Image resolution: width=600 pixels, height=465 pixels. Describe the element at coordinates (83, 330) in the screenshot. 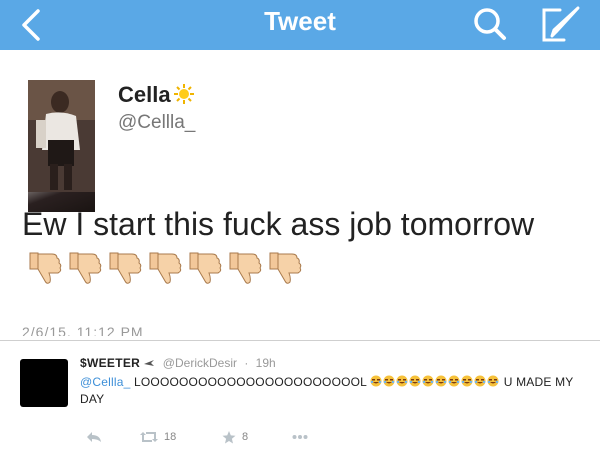

I see `tweet-timestamp: 2/6/15, 11:12 PM` at that location.